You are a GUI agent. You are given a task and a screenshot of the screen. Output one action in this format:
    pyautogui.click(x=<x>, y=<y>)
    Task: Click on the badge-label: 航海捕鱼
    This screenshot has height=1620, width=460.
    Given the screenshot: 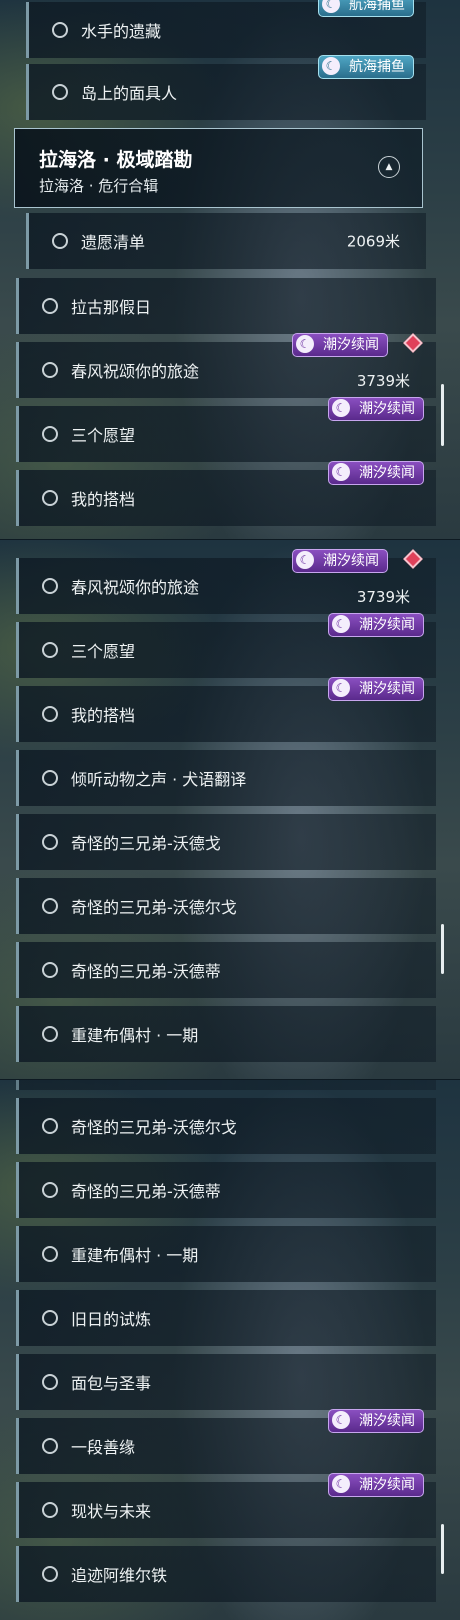 What is the action you would take?
    pyautogui.click(x=377, y=6)
    